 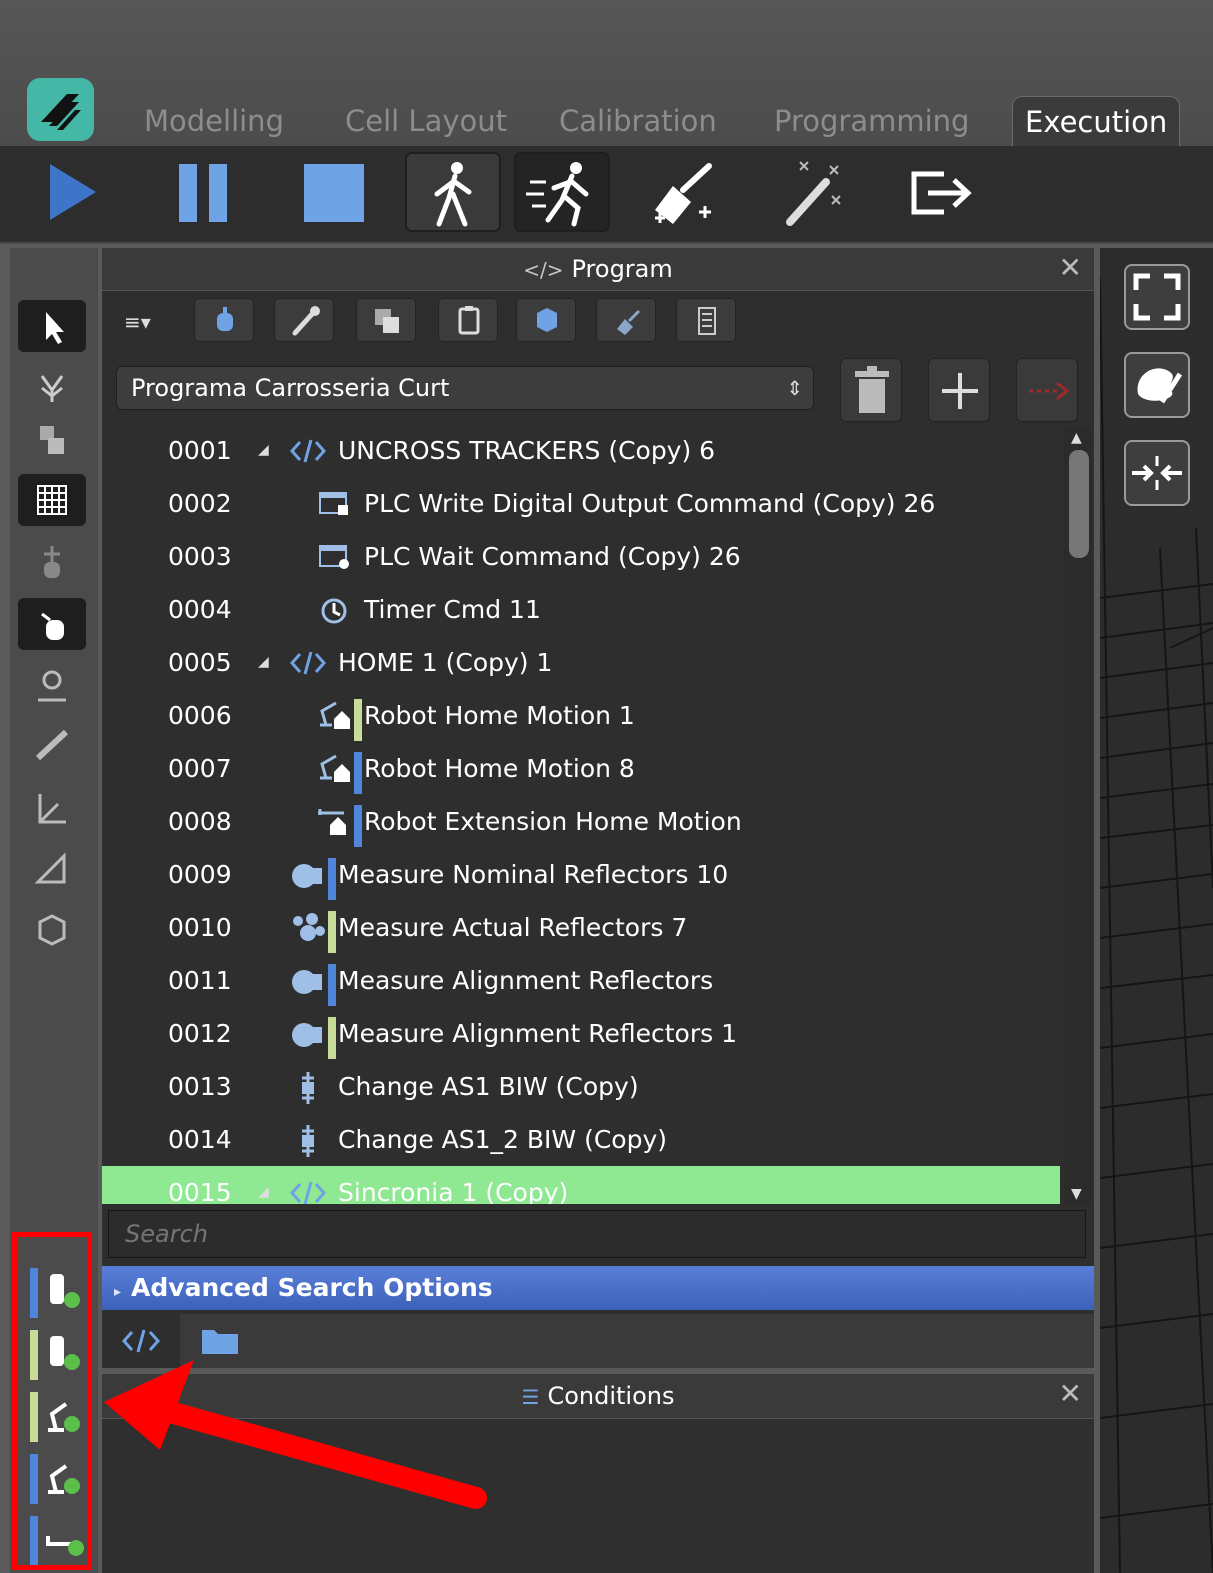 What do you see at coordinates (200, 715) in the screenshot?
I see `row-number: 0006` at bounding box center [200, 715].